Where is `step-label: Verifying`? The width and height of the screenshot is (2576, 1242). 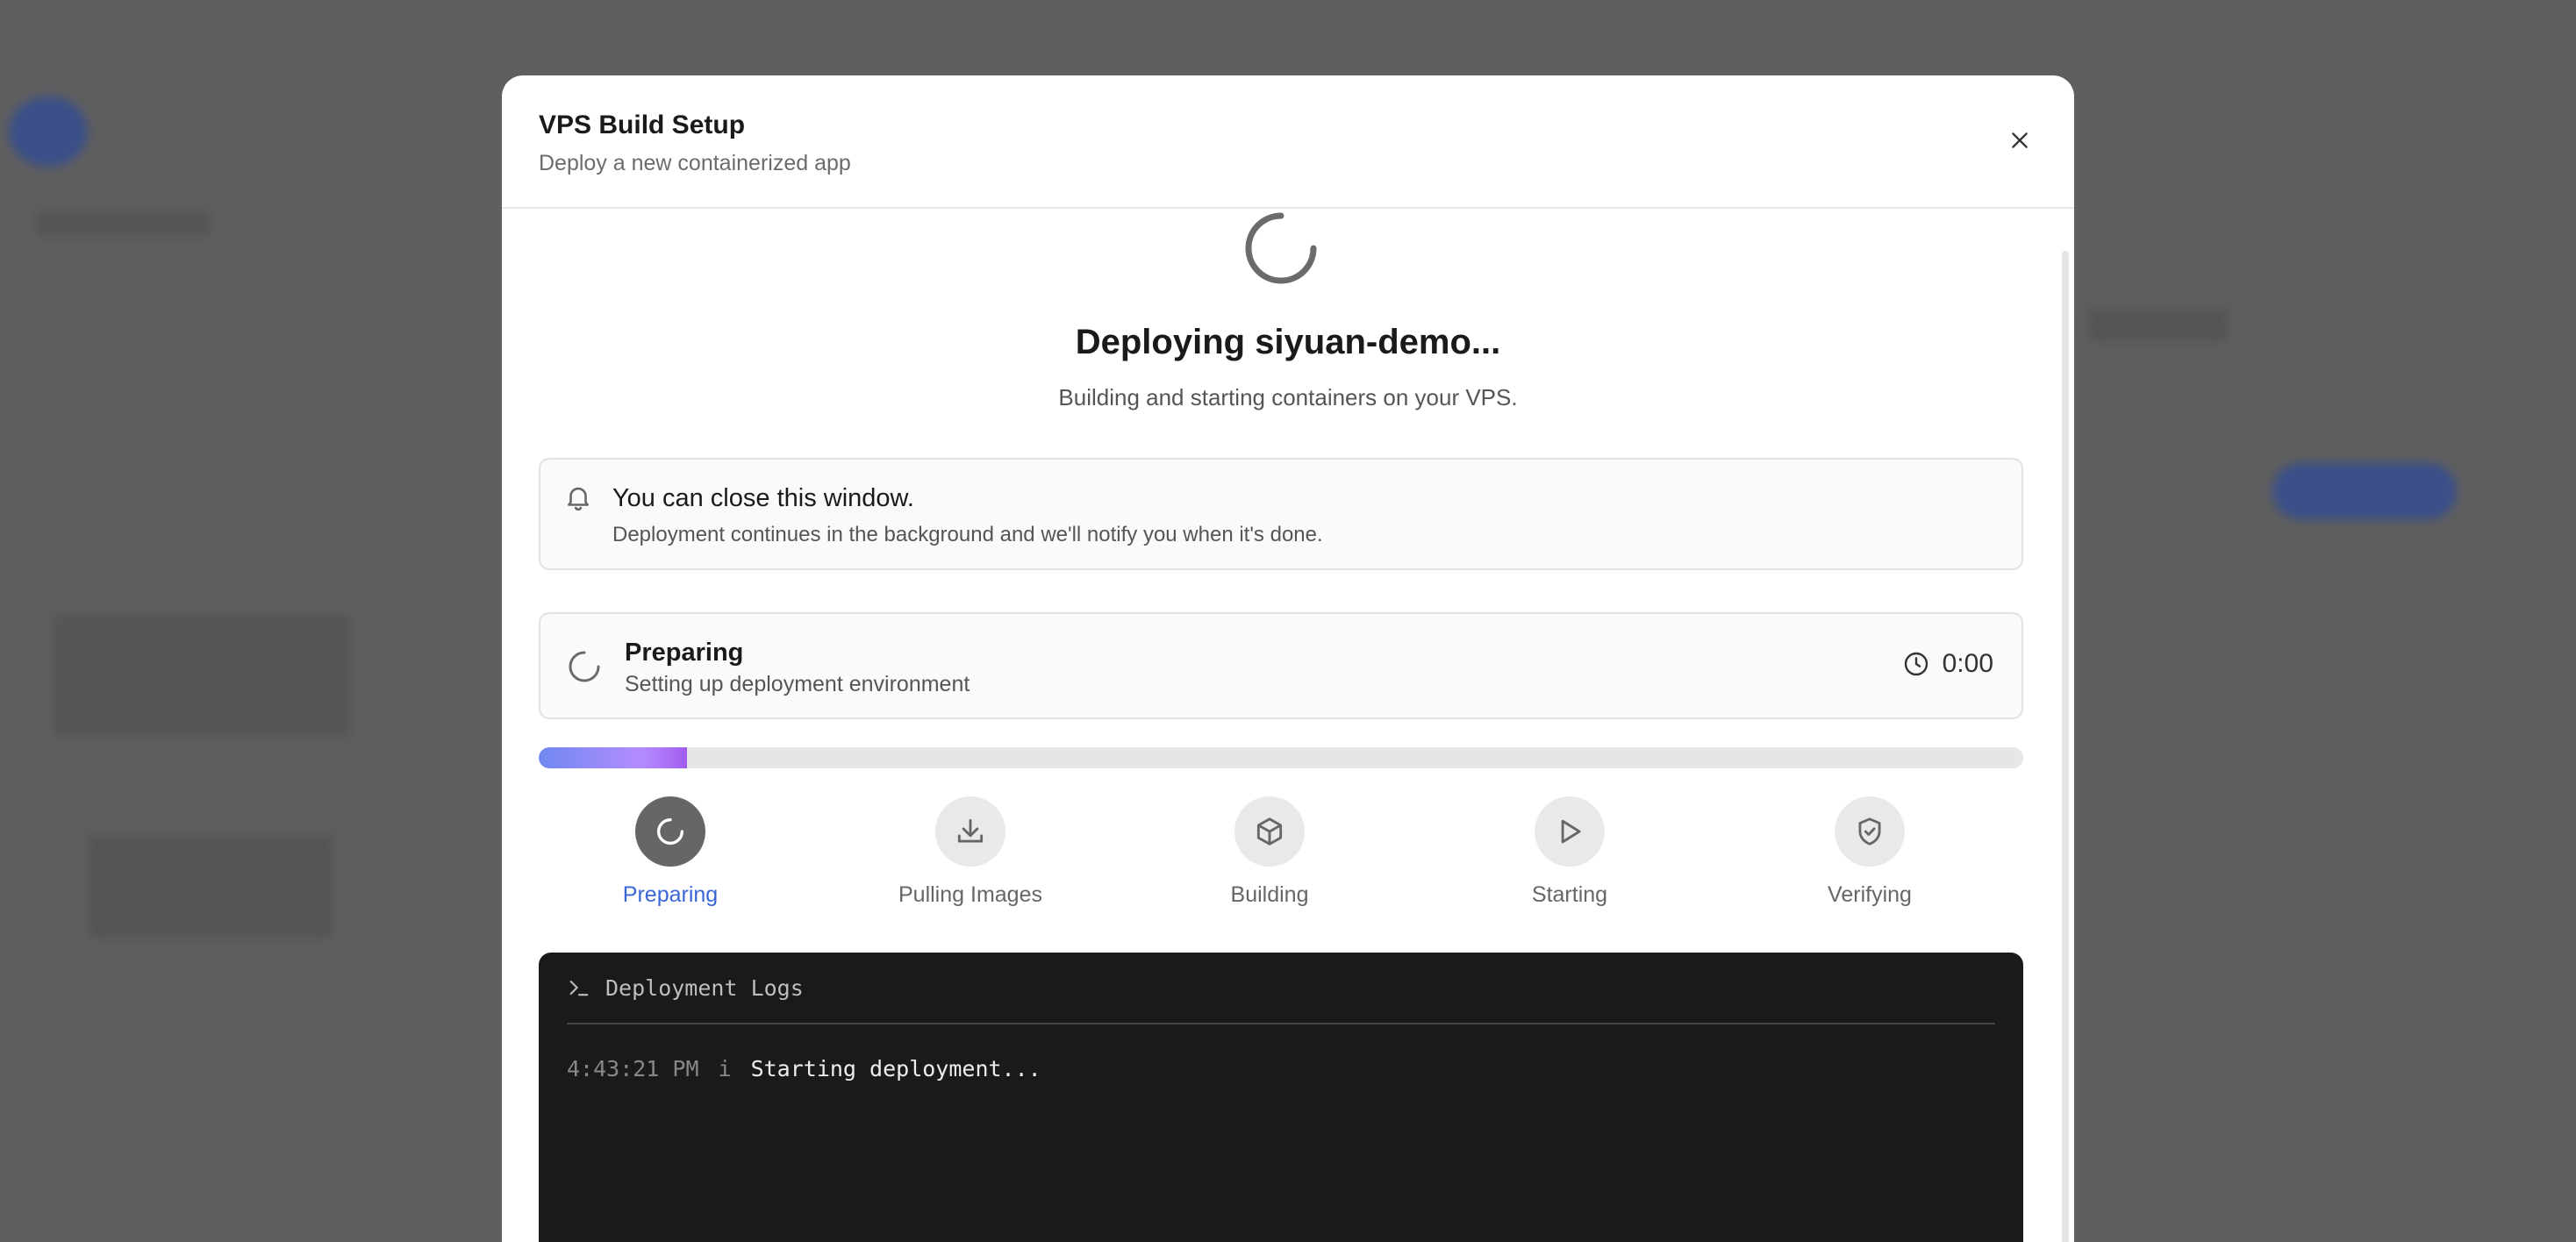 step-label: Verifying is located at coordinates (1870, 894).